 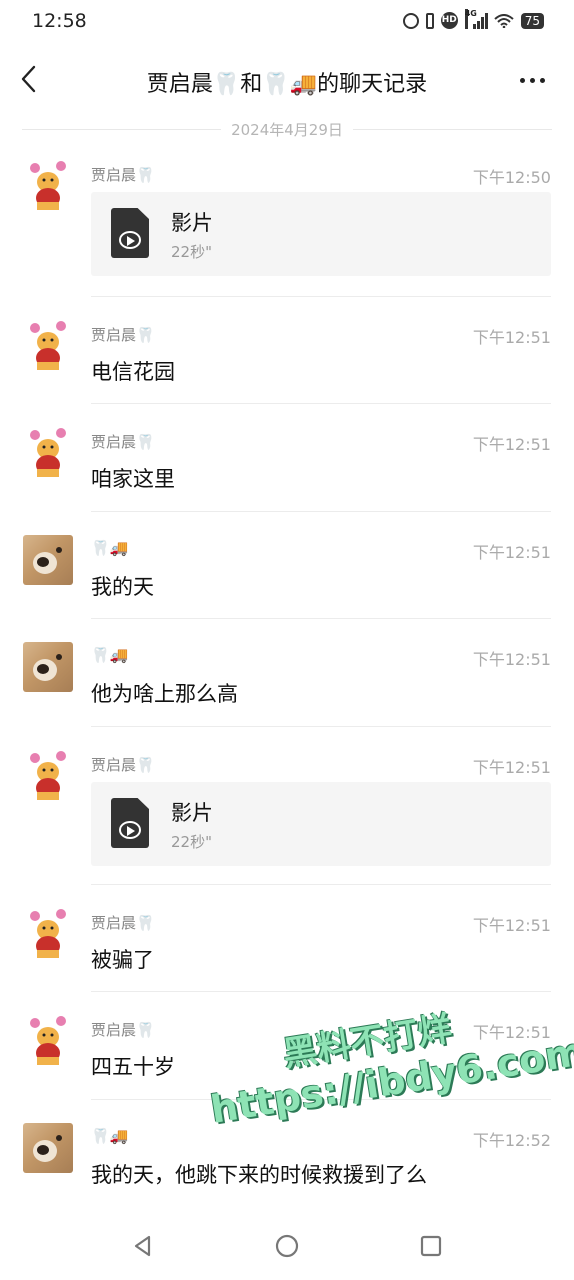 I want to click on more-button, so click(x=535, y=80).